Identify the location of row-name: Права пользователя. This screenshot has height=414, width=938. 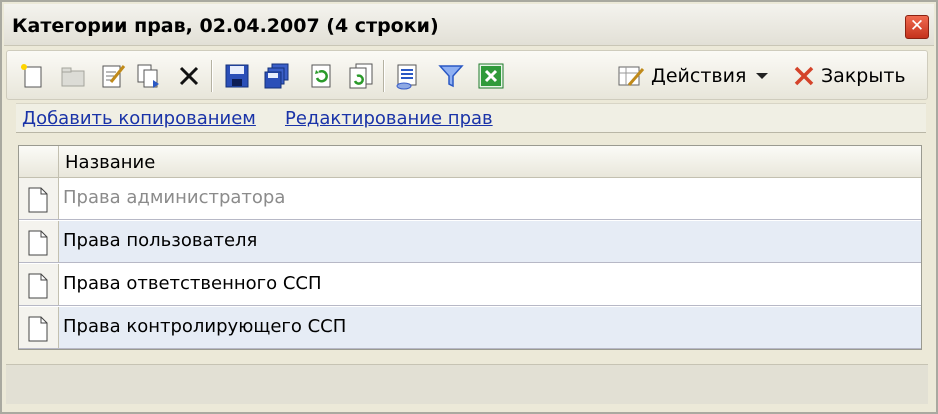
(160, 240).